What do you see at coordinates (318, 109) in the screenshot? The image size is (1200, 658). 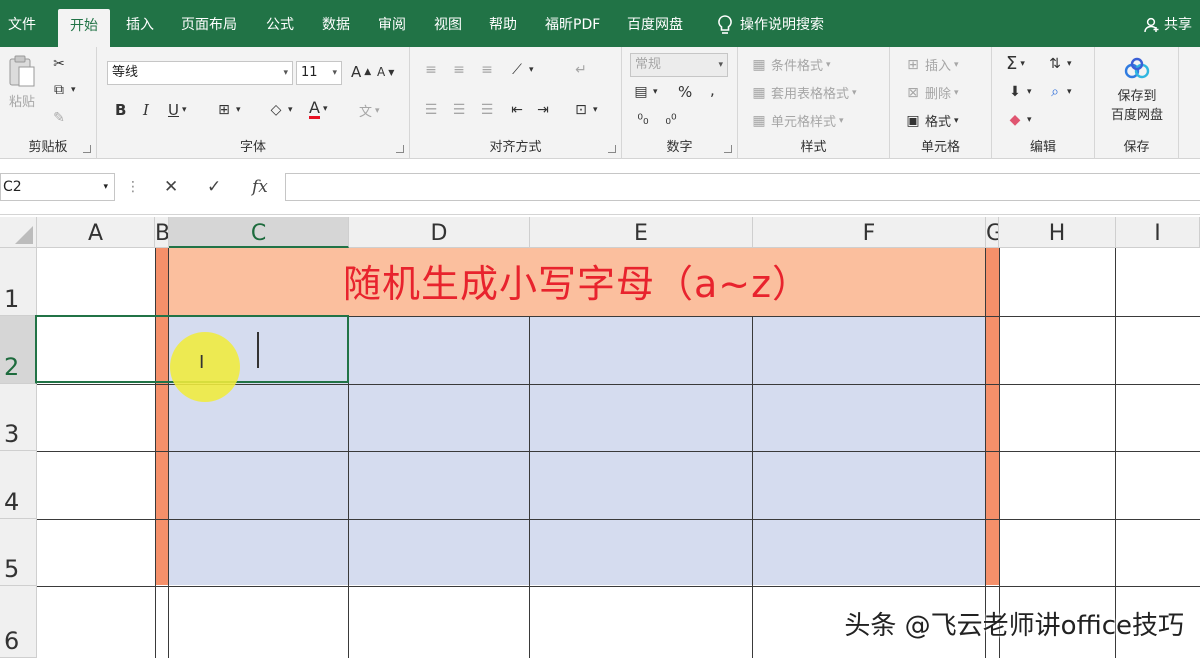 I see `font-color-button: A ▾` at bounding box center [318, 109].